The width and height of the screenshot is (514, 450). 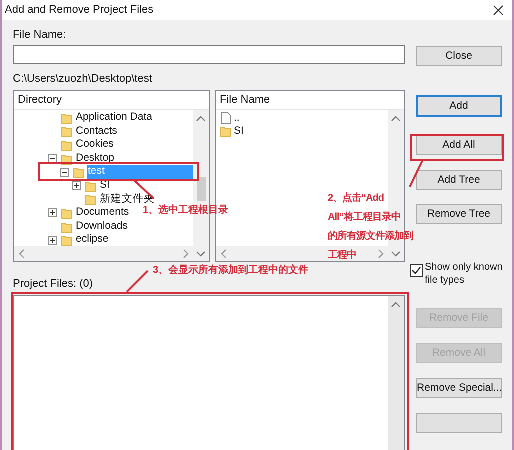 I want to click on input-field, so click(x=209, y=54).